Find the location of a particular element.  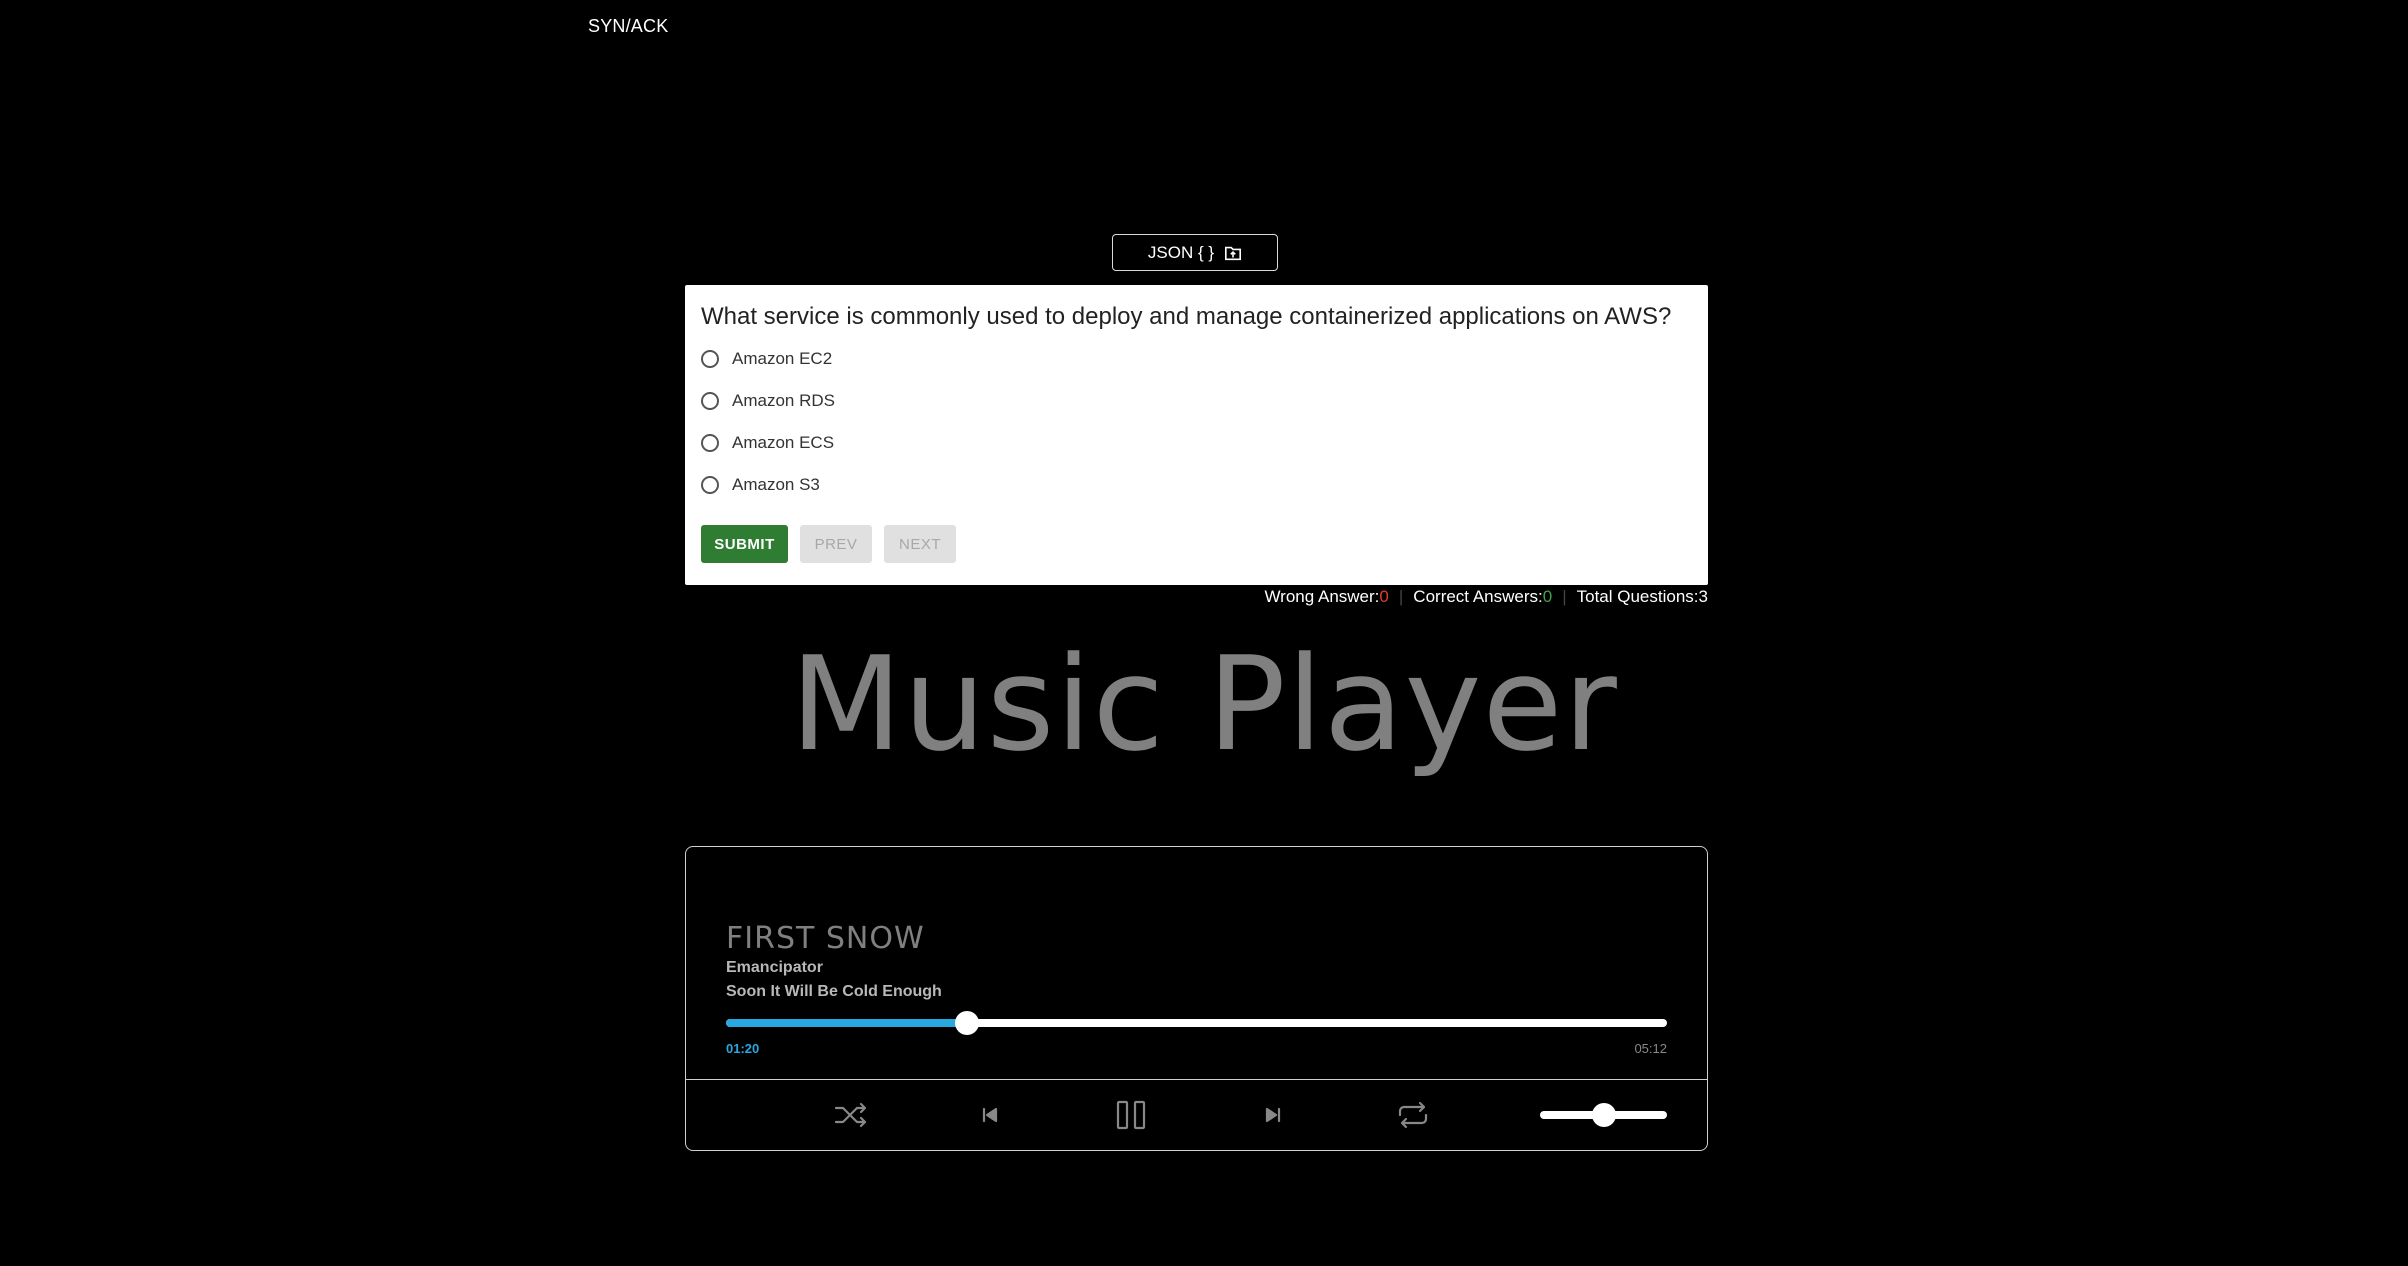

pause-button is located at coordinates (1131, 1115).